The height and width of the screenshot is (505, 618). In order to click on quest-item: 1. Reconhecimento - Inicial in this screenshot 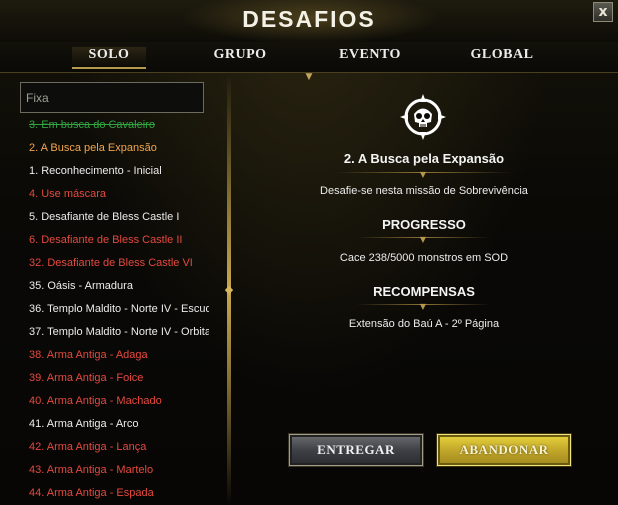, I will do `click(119, 174)`.